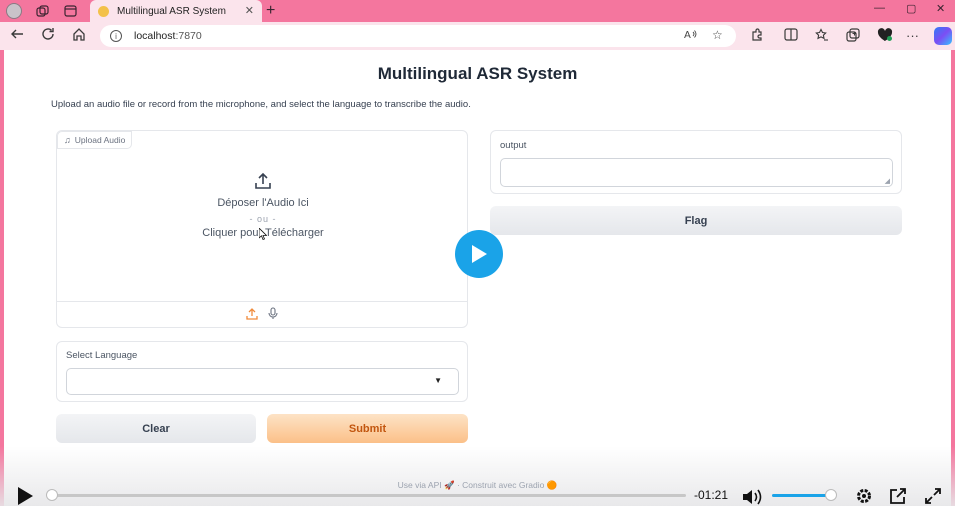 Image resolution: width=955 pixels, height=506 pixels. Describe the element at coordinates (17, 35) in the screenshot. I see `back-arrow-icon` at that location.